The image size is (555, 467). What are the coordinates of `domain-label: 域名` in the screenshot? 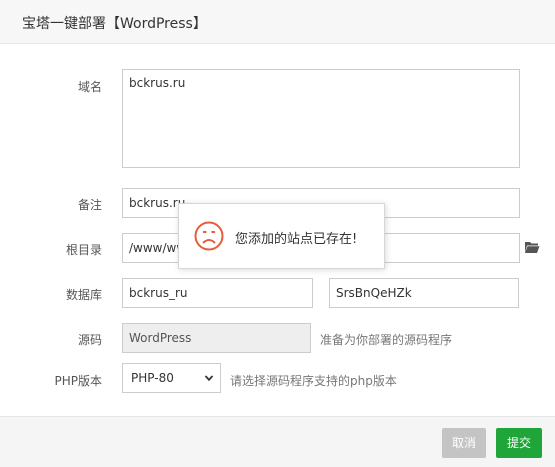 It's located at (89, 87).